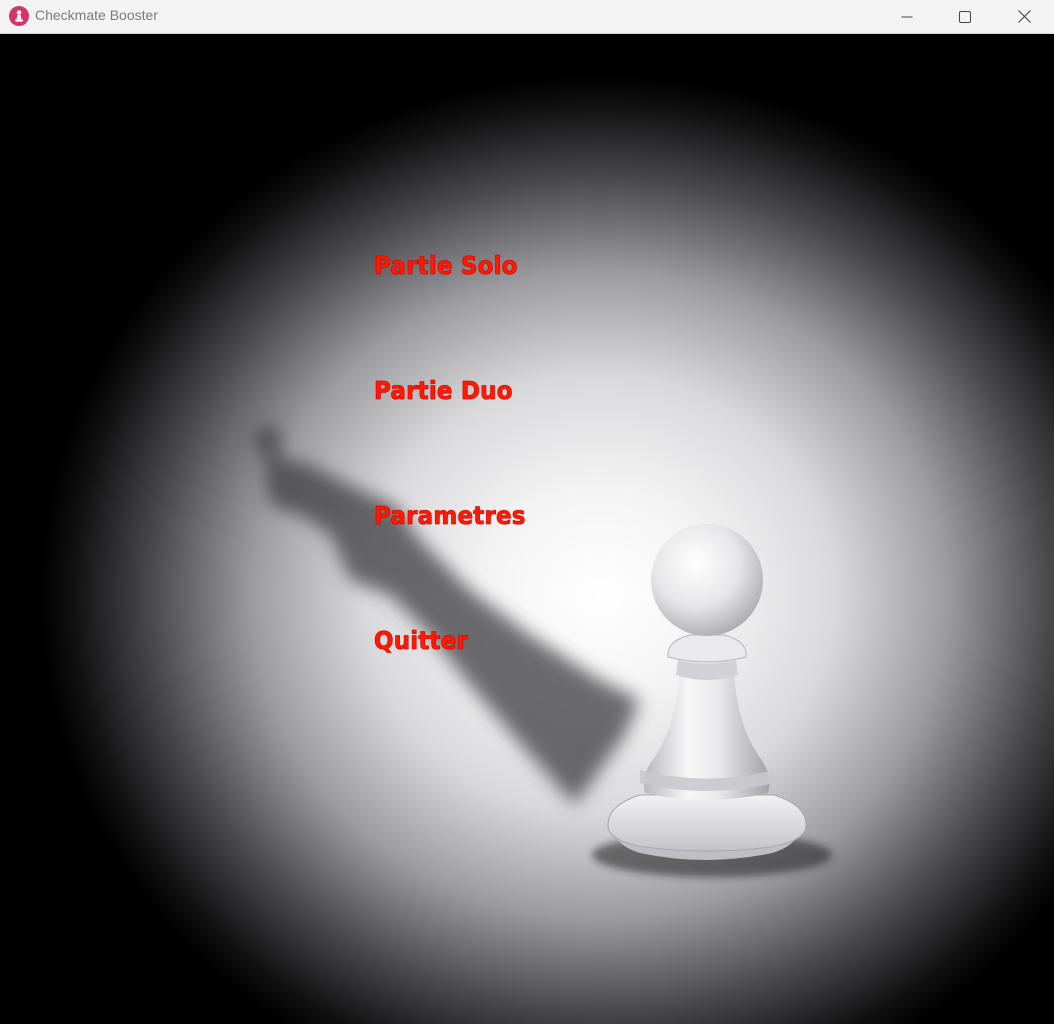 This screenshot has width=1054, height=1024. I want to click on window-title: Checkmate Booster, so click(96, 15).